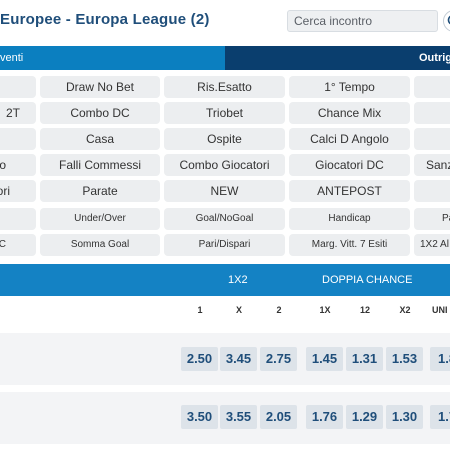  I want to click on tab-bar: venti Outrig, so click(225, 58).